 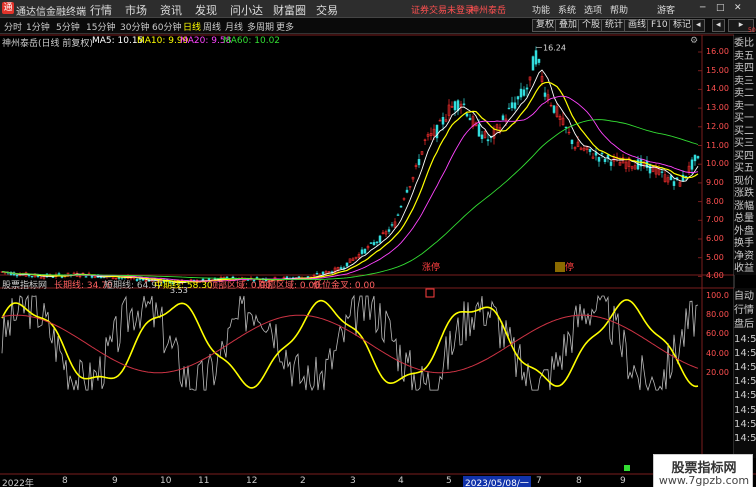 What do you see at coordinates (204, 481) in the screenshot?
I see `date-tick-label: 11` at bounding box center [204, 481].